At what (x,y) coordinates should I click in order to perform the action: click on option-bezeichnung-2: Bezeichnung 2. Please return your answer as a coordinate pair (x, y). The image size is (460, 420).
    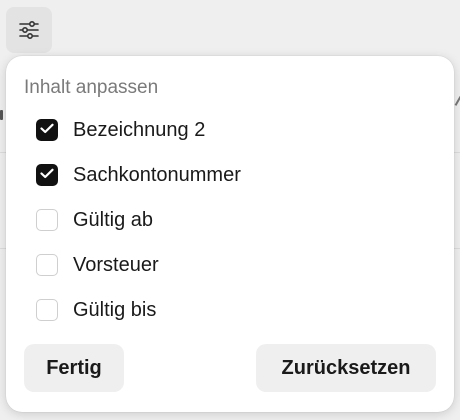
    Looking at the image, I should click on (120, 130).